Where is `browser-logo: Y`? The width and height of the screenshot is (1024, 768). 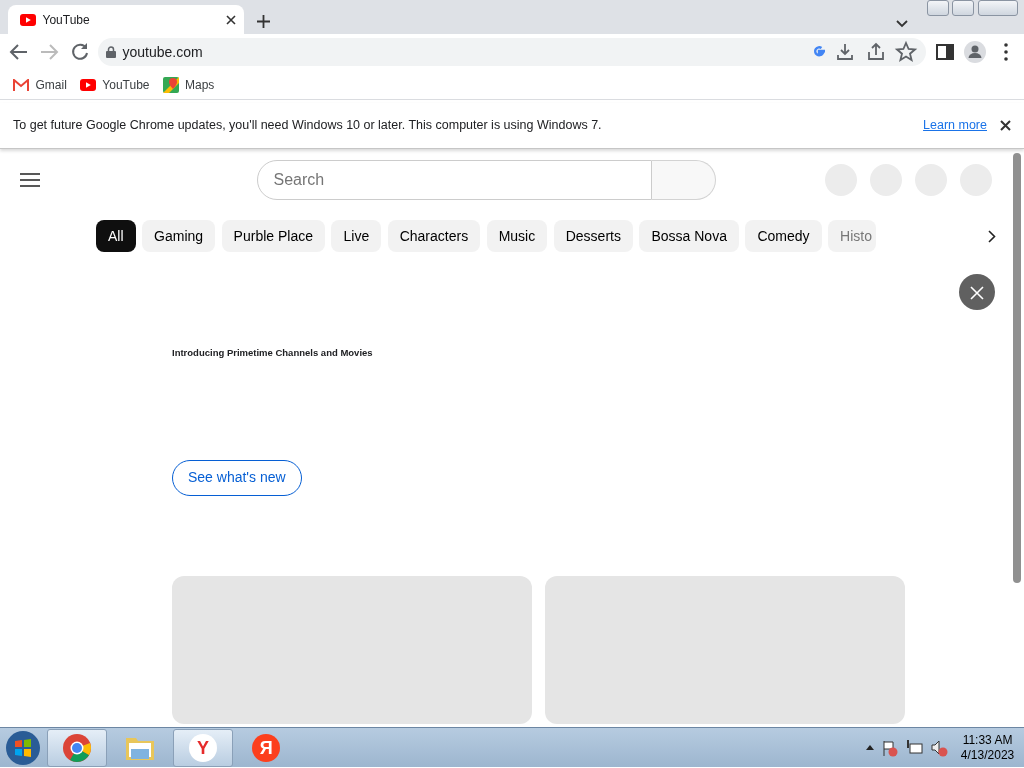 browser-logo: Y is located at coordinates (203, 747).